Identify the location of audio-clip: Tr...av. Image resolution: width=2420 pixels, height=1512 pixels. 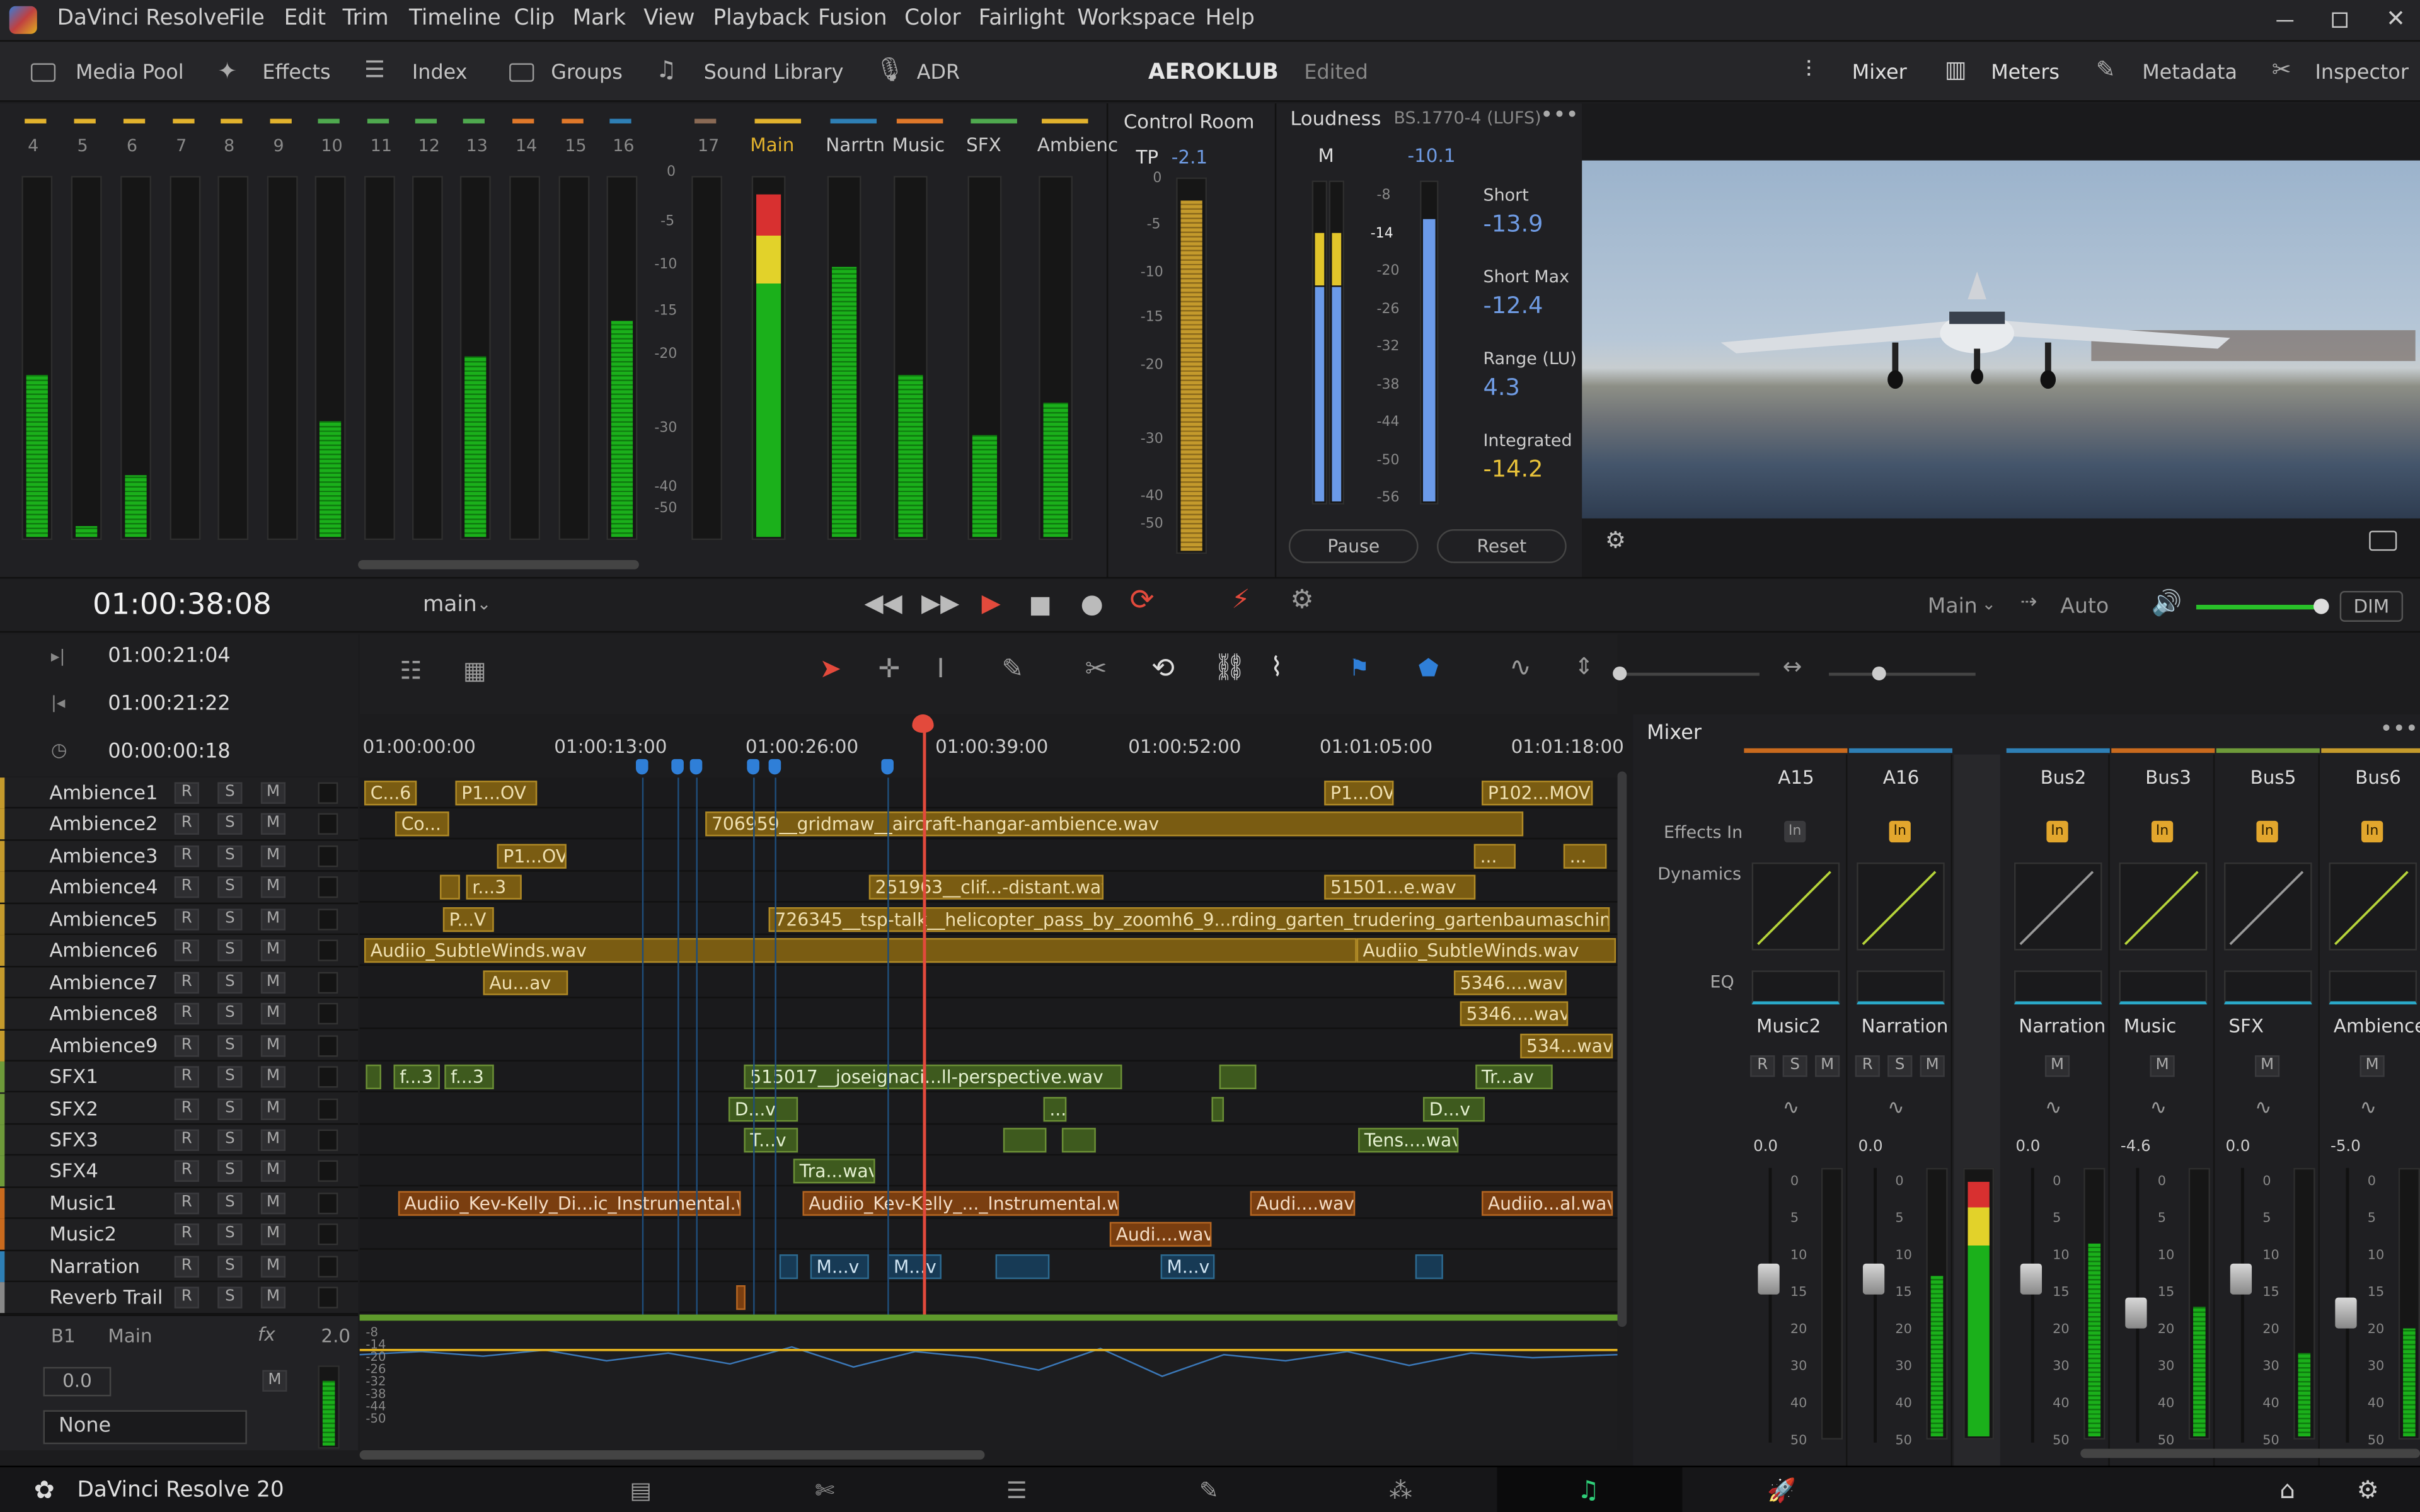
(1514, 1077).